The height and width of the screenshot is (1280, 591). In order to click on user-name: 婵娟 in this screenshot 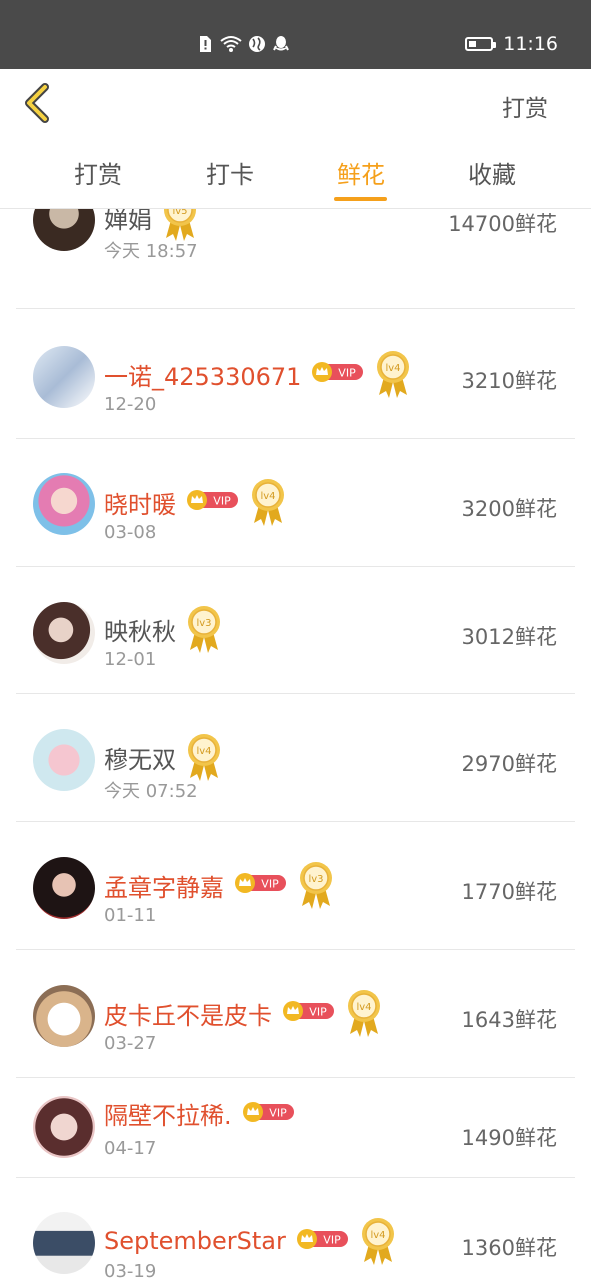, I will do `click(128, 222)`.